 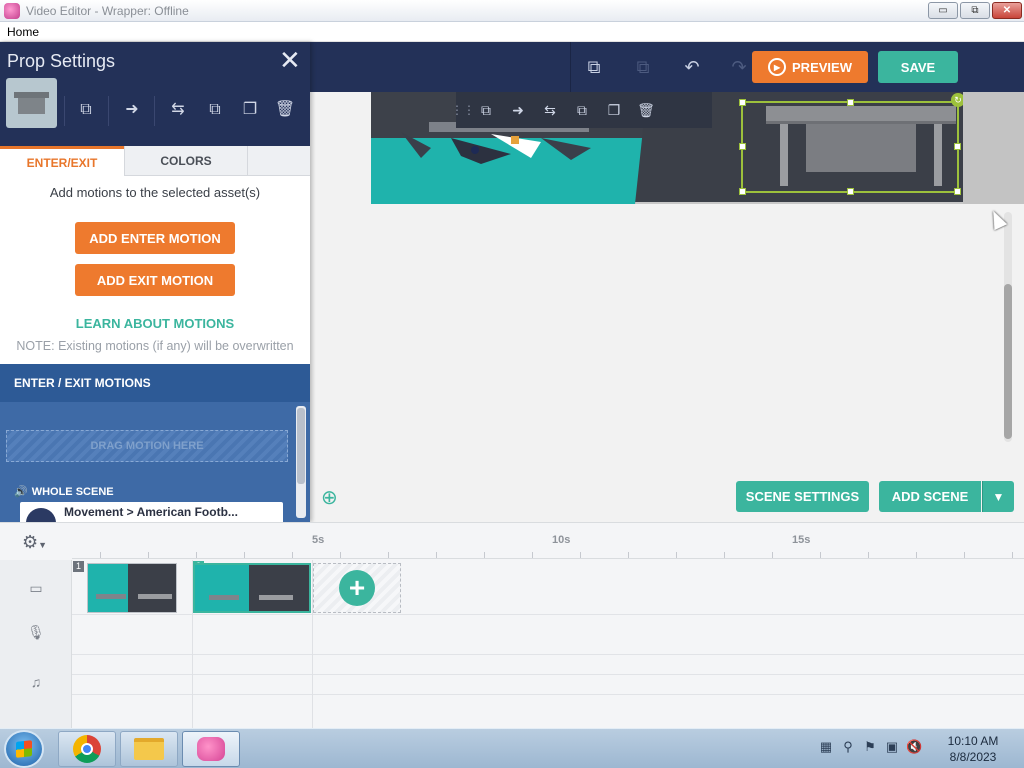 What do you see at coordinates (147, 446) in the screenshot?
I see `drag-motion-dropzone: DRAG MOTION HERE` at bounding box center [147, 446].